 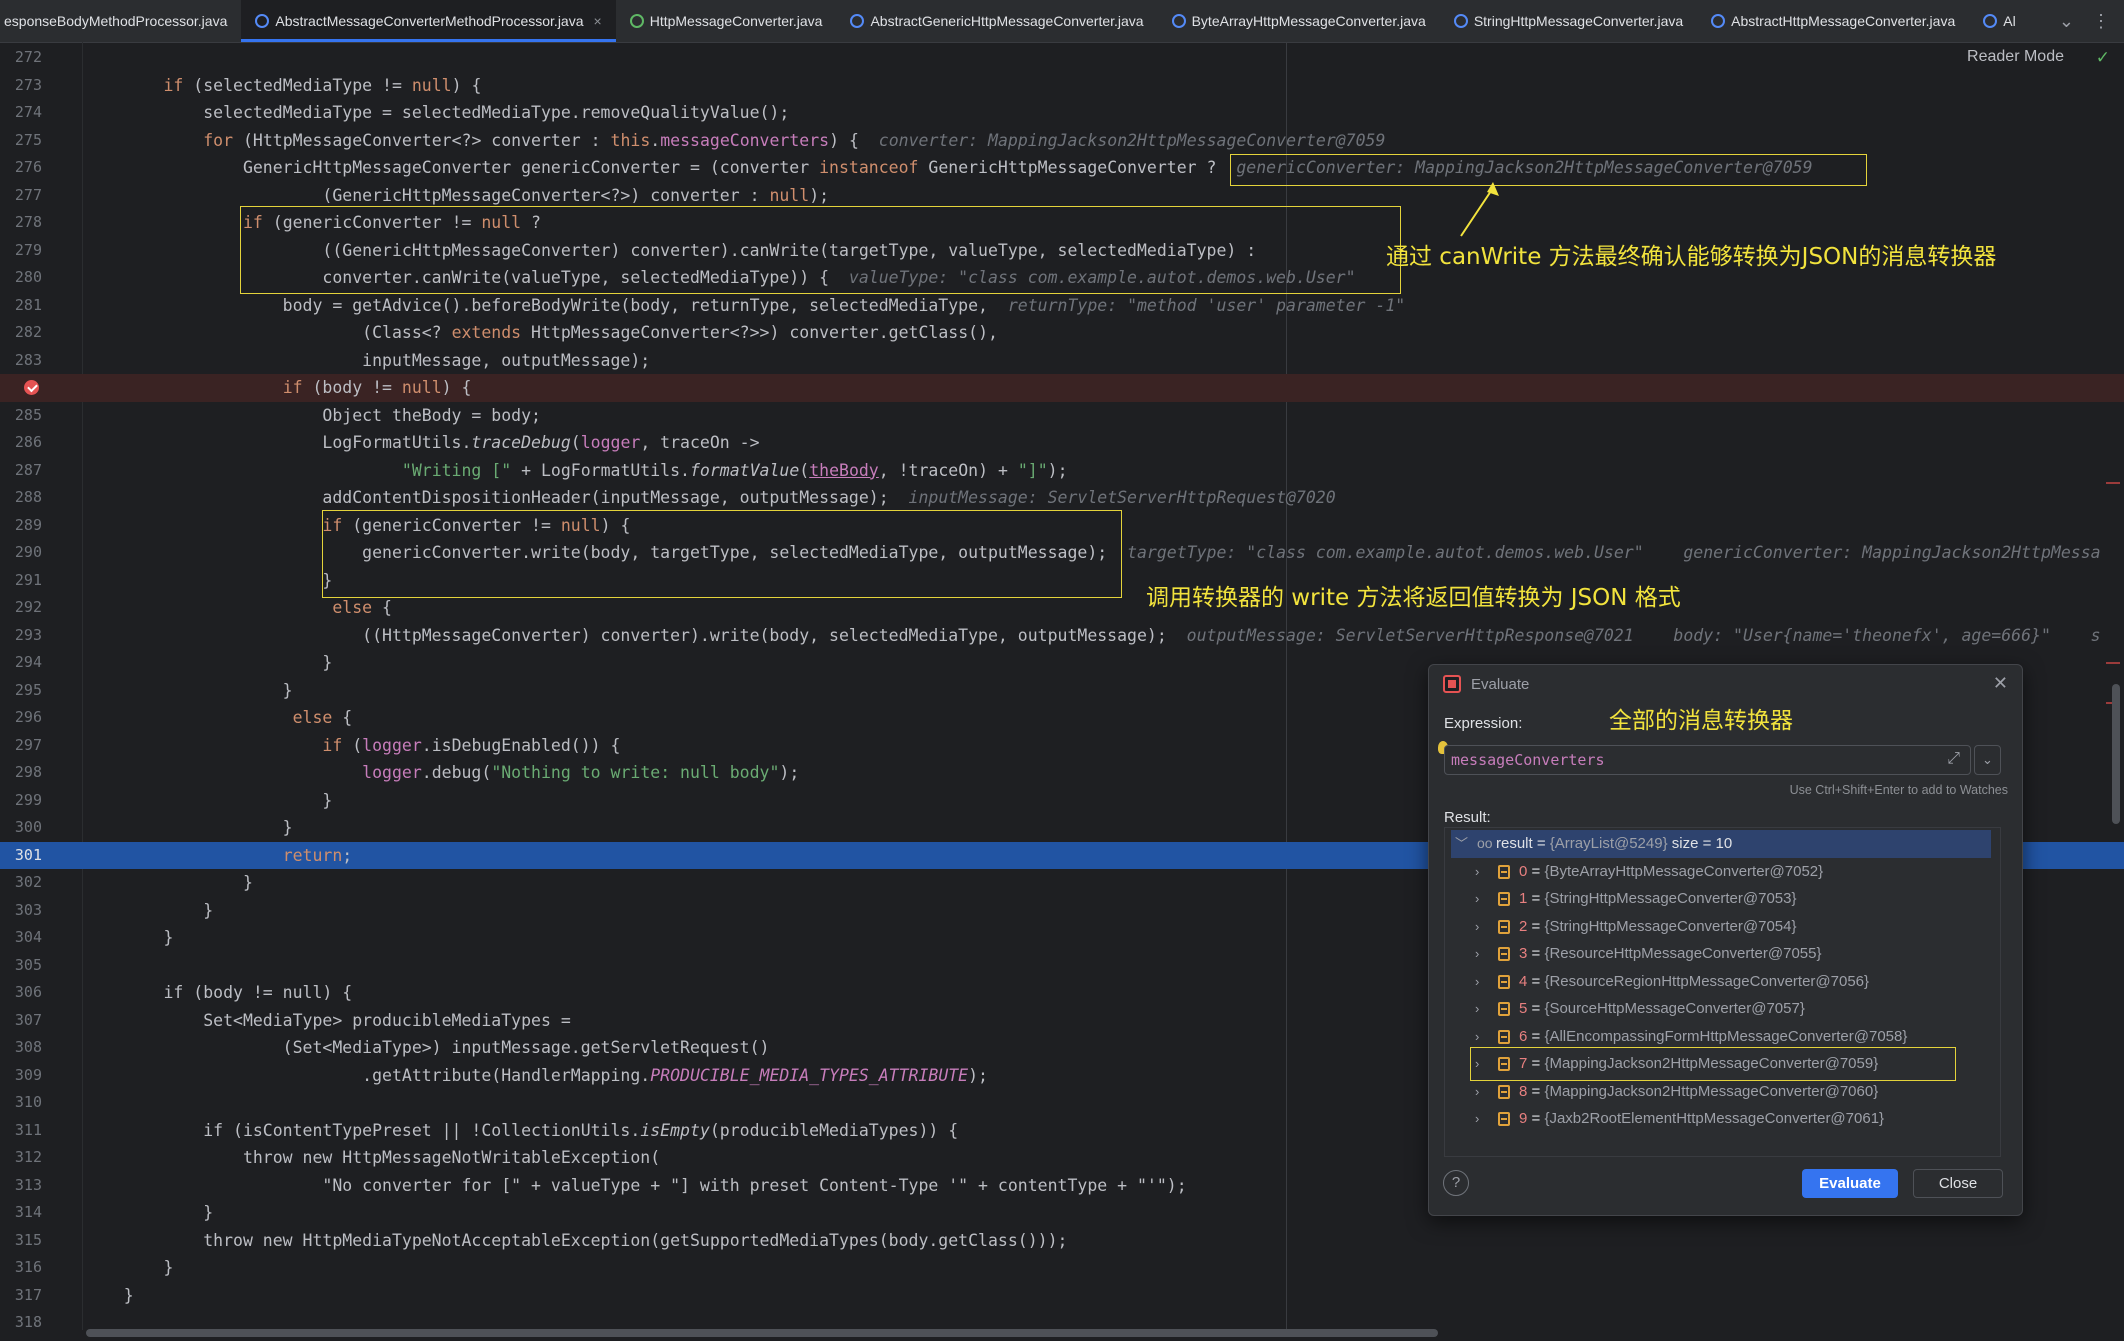 What do you see at coordinates (2101, 21) in the screenshot?
I see `more-actions-icon: ⋮` at bounding box center [2101, 21].